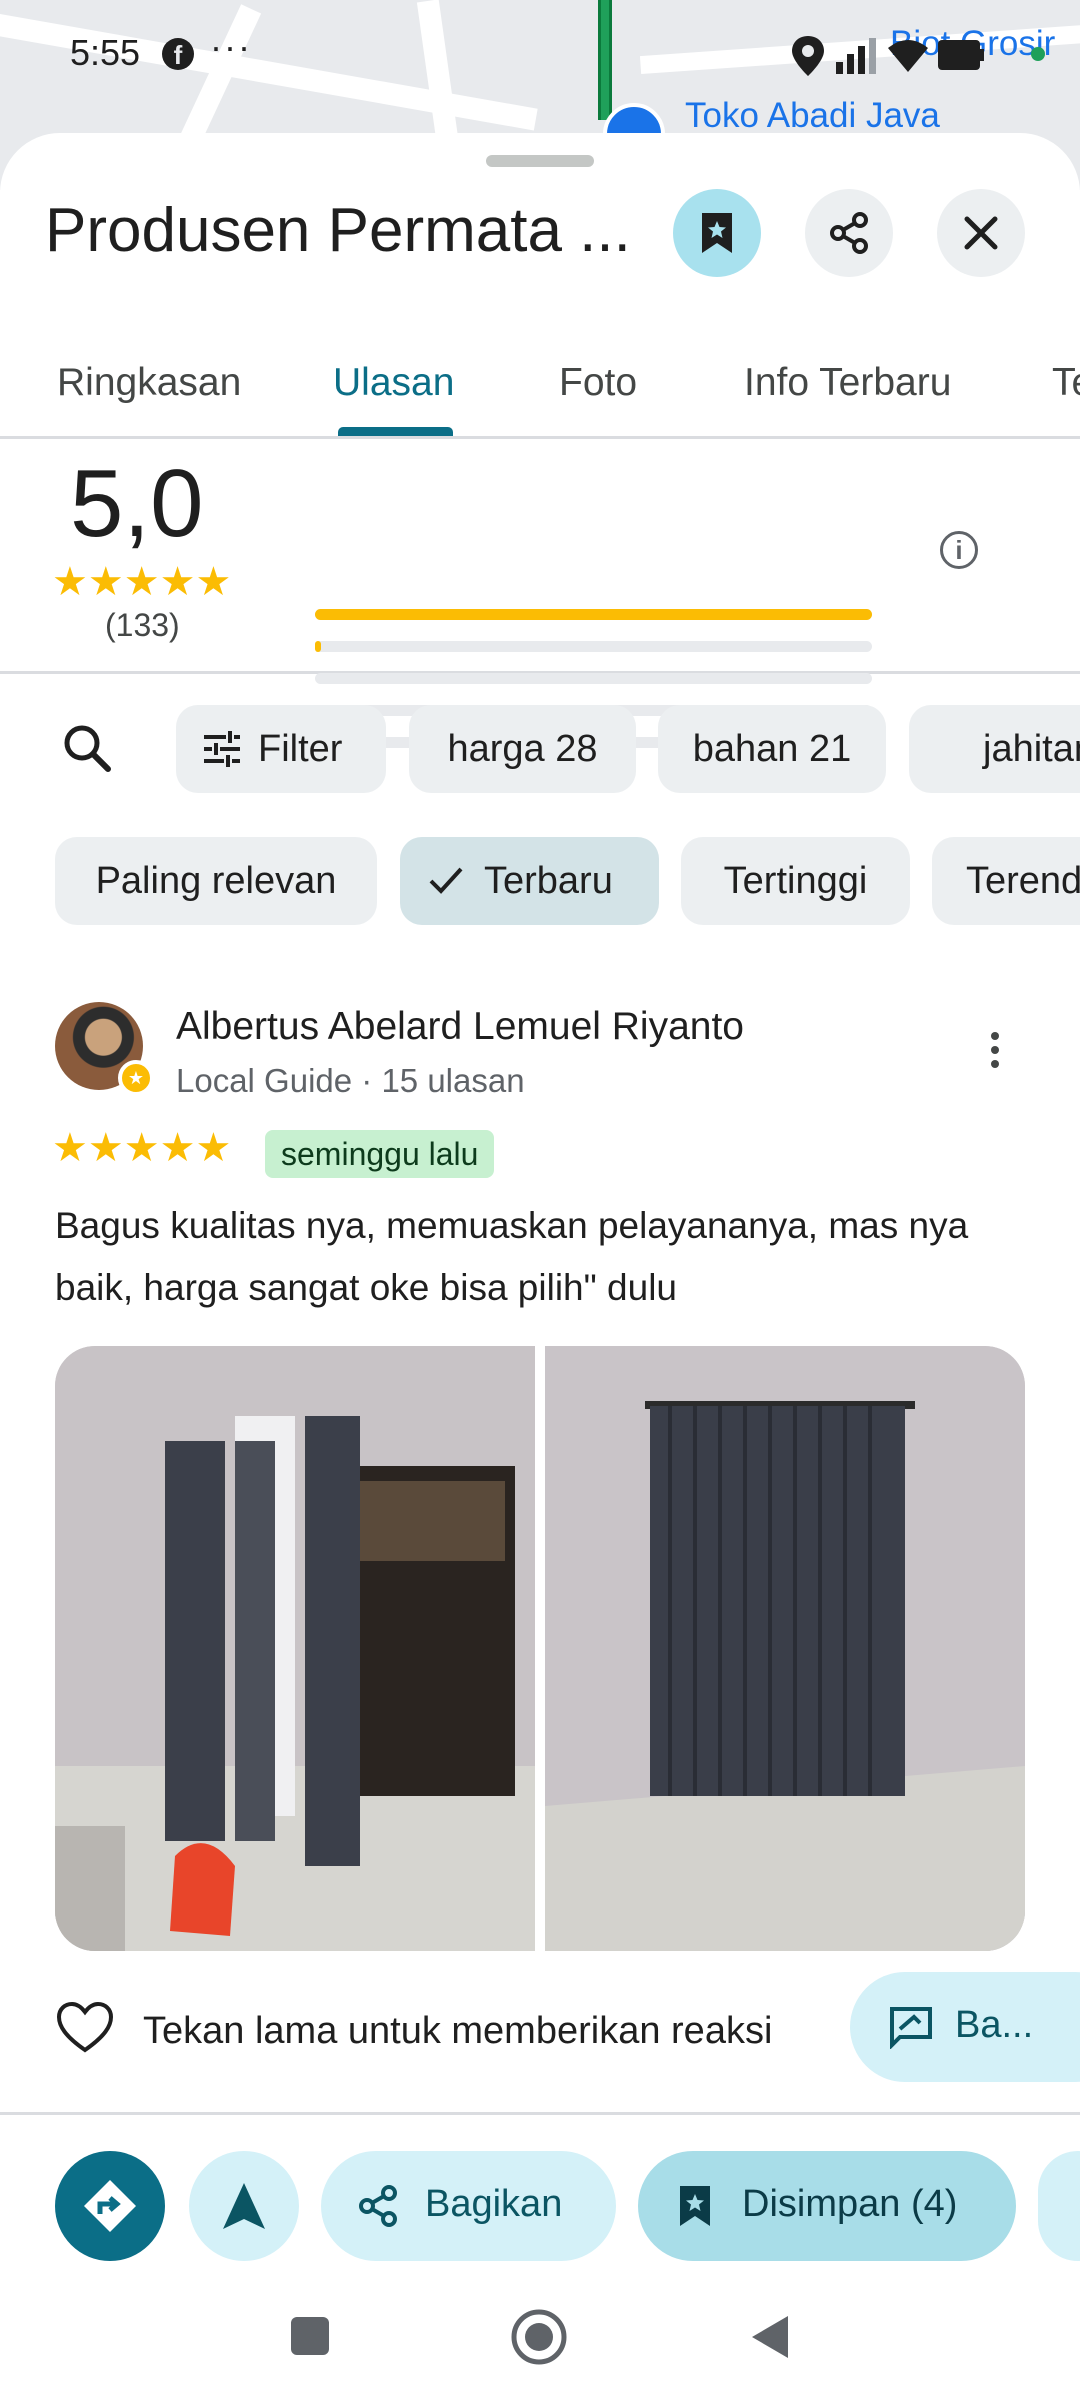 The image size is (1080, 2400). Describe the element at coordinates (105, 52) in the screenshot. I see `status-time: 5:55` at that location.